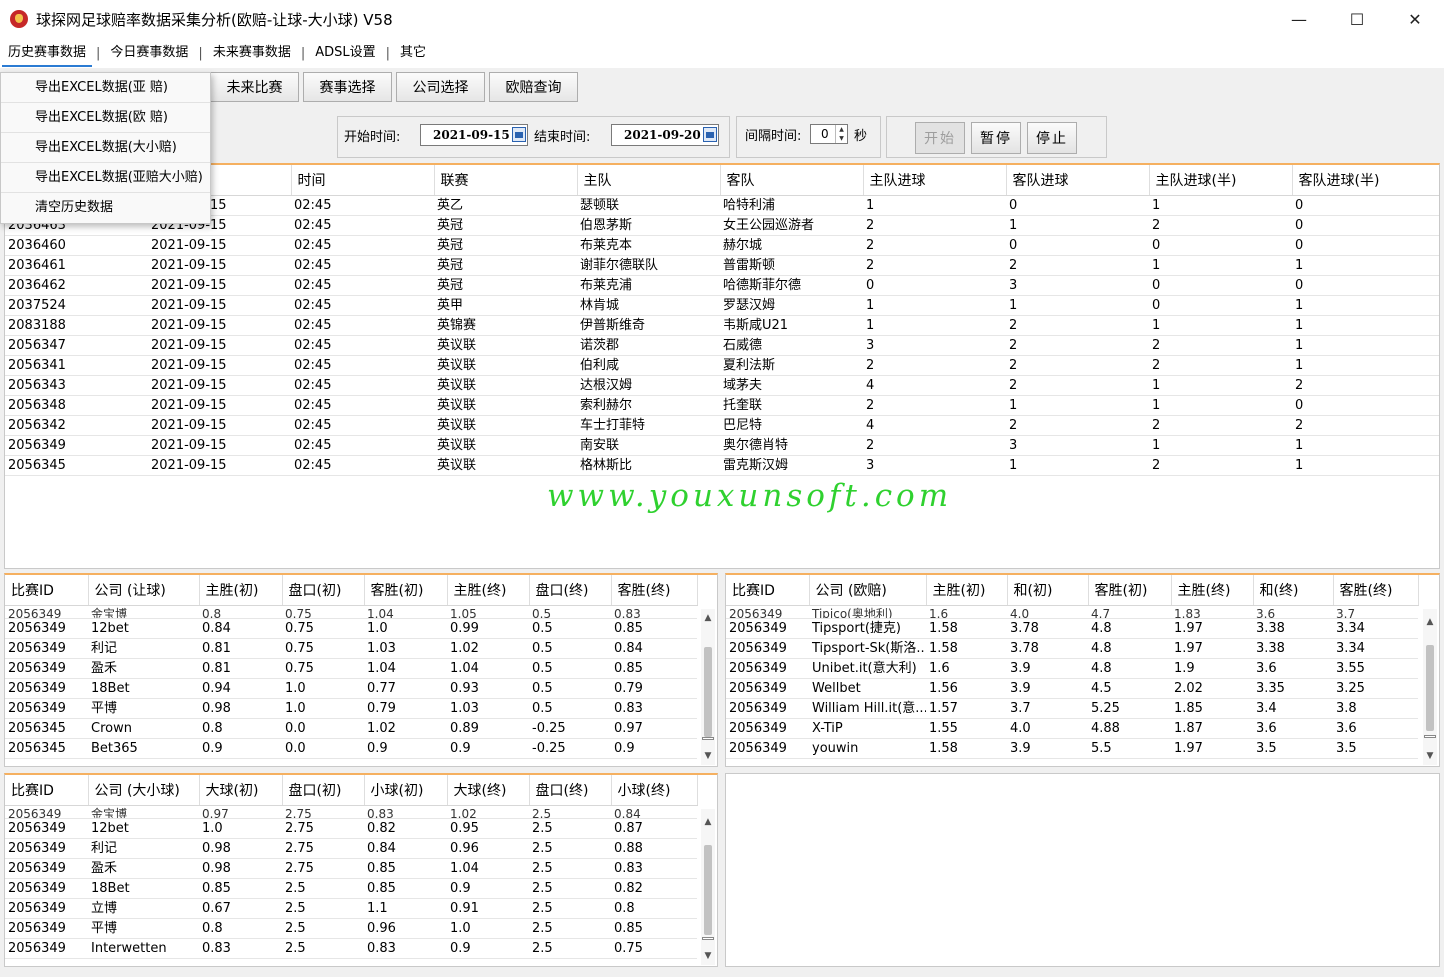  I want to click on table-row: 2056349 18Bet 0.85 2.5 0.85 0.9 2.5 0.82, so click(351, 888).